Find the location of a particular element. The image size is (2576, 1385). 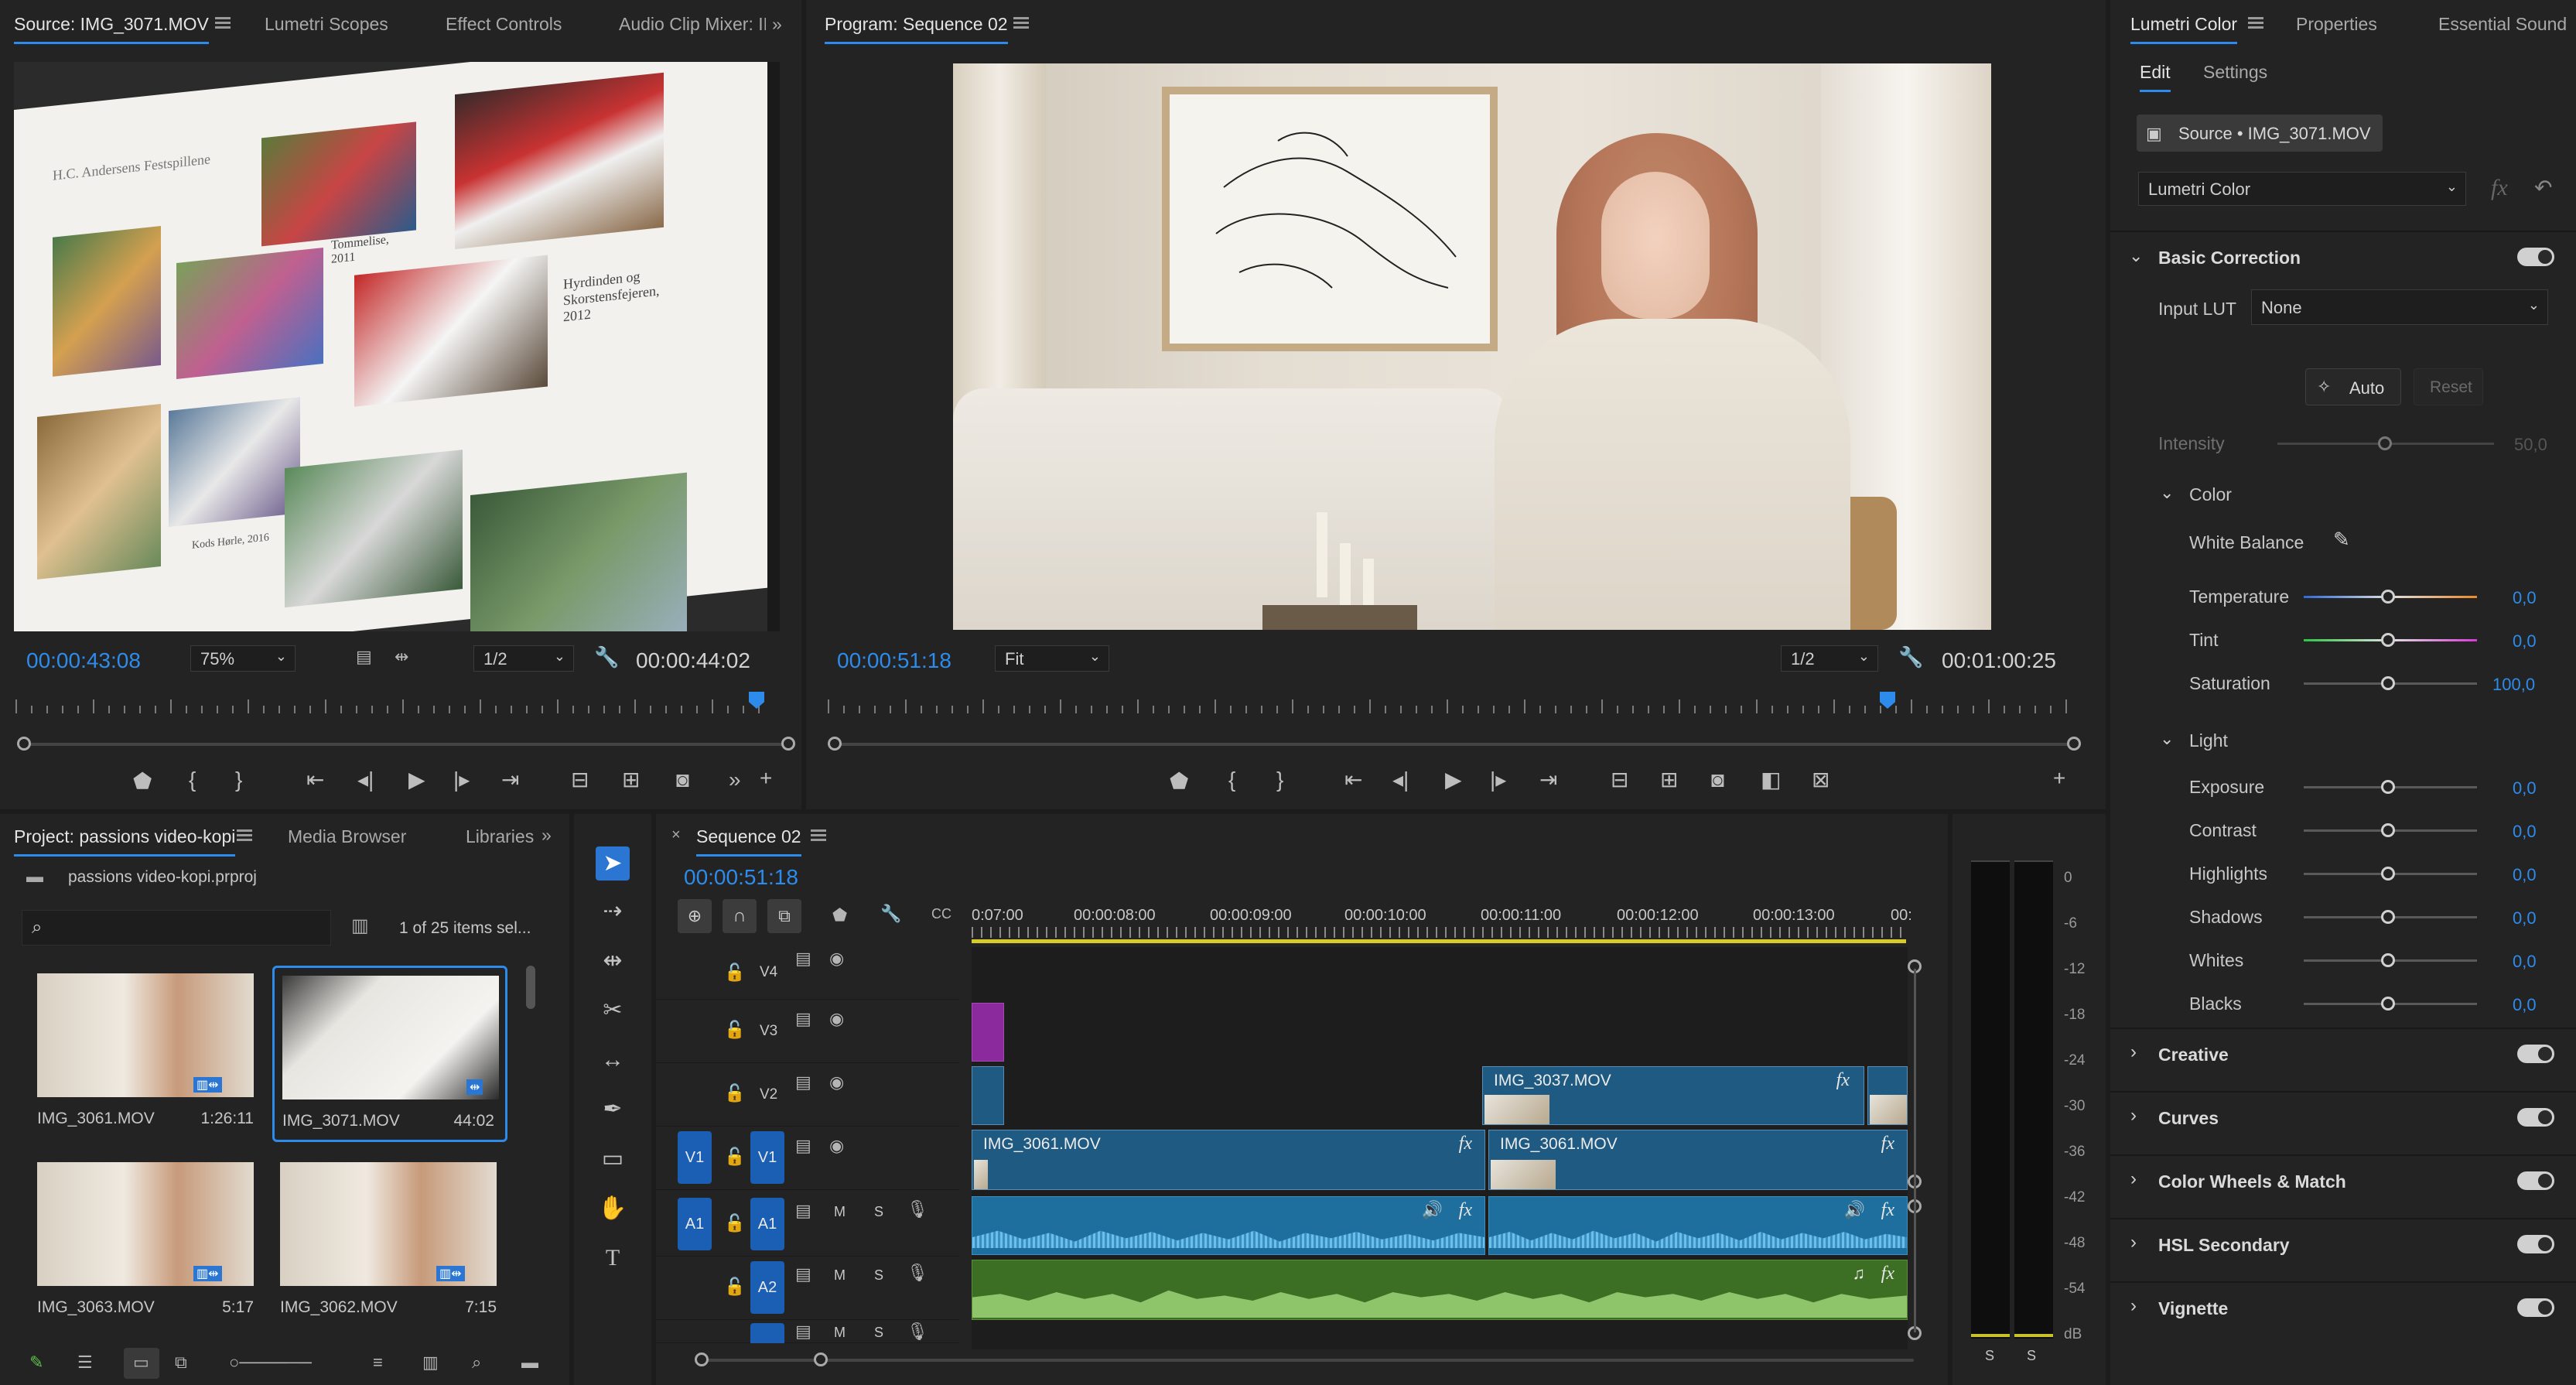

work-area-bar is located at coordinates (1439, 941).